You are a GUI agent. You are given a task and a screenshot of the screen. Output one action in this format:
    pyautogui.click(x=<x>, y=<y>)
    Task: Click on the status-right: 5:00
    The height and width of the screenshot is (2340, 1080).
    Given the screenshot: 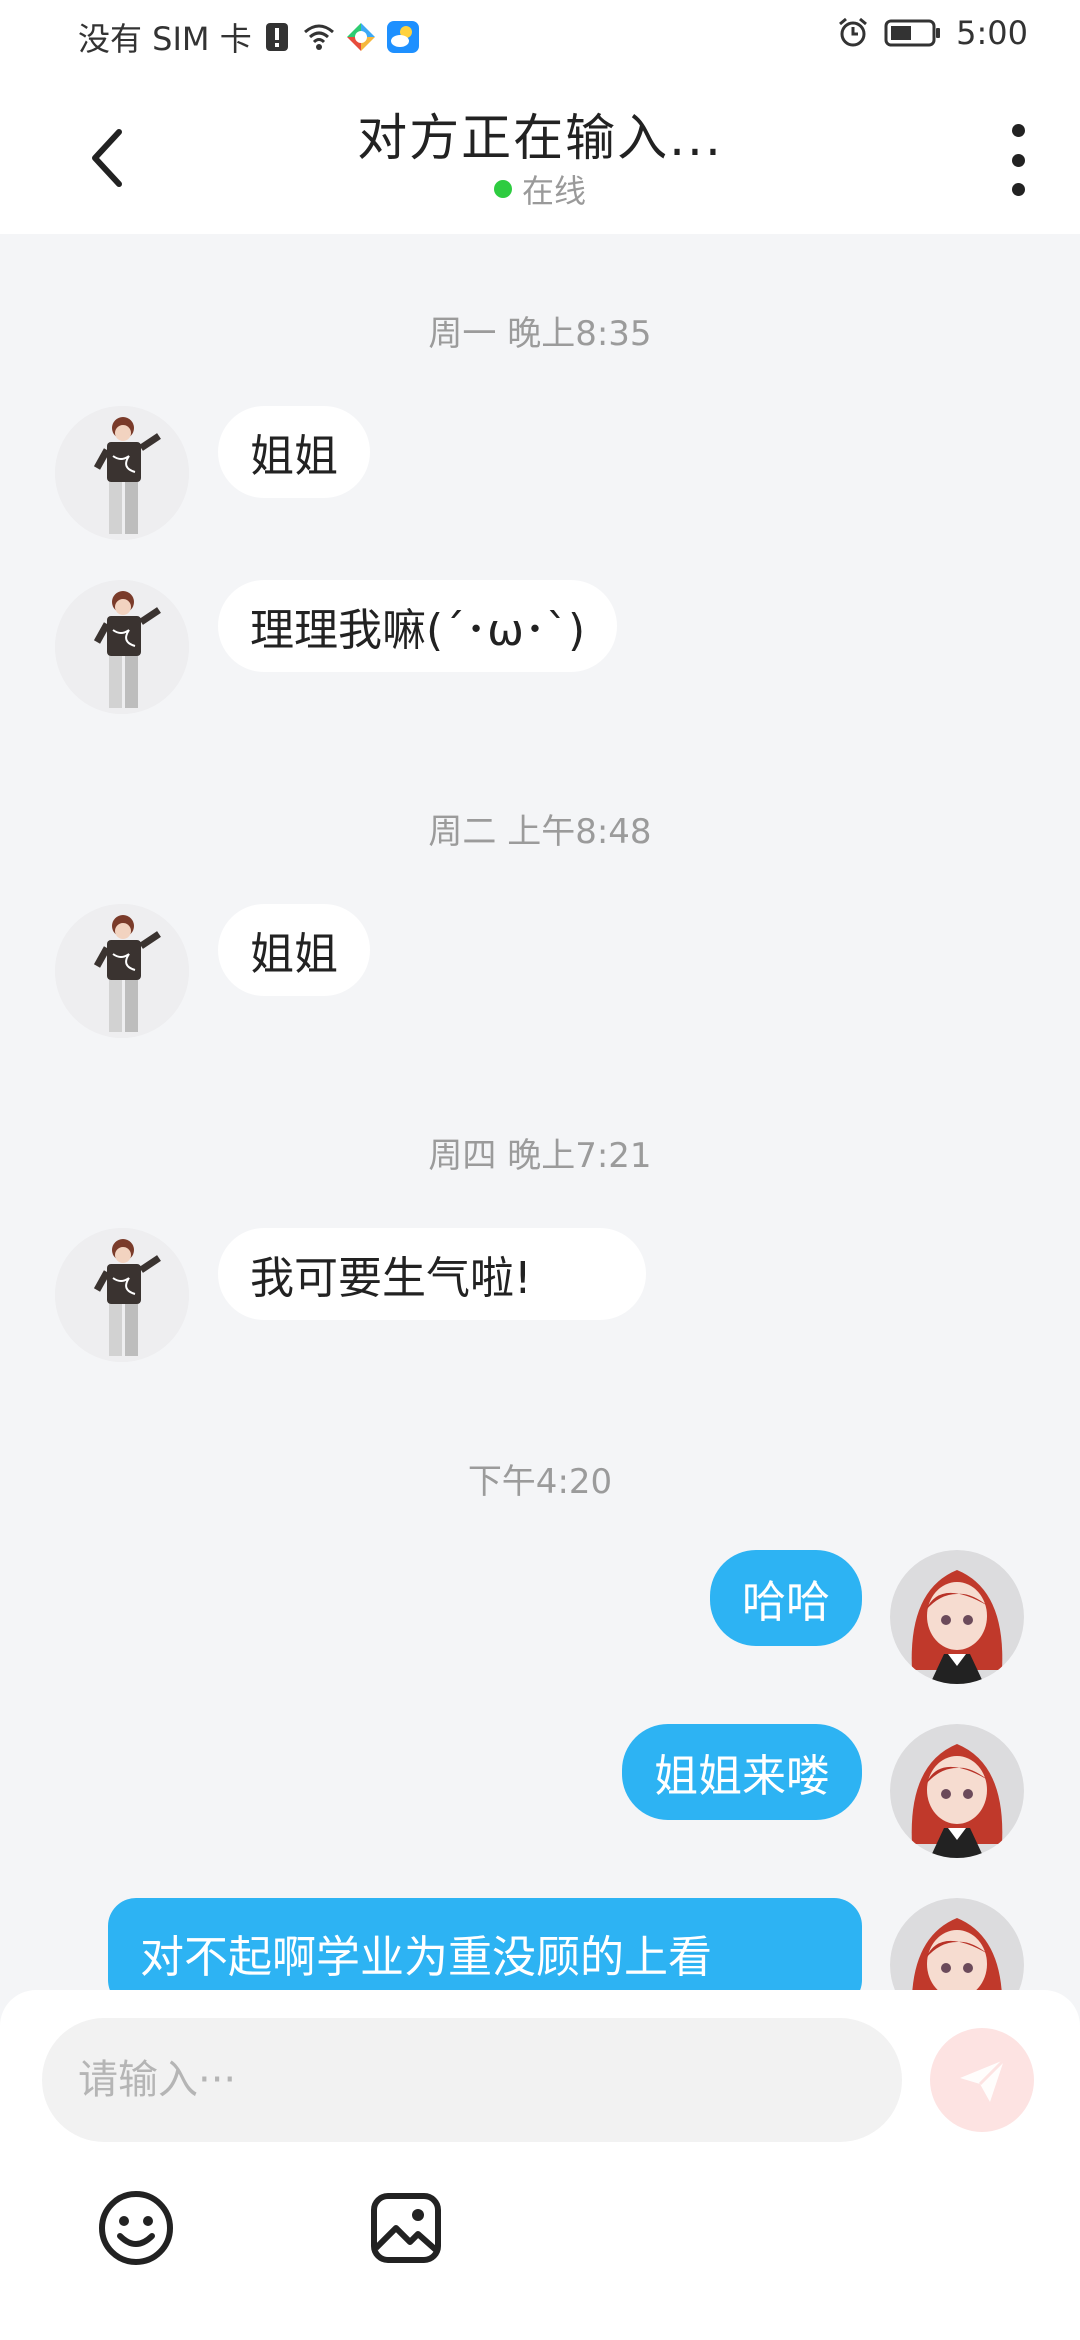 What is the action you would take?
    pyautogui.click(x=932, y=33)
    